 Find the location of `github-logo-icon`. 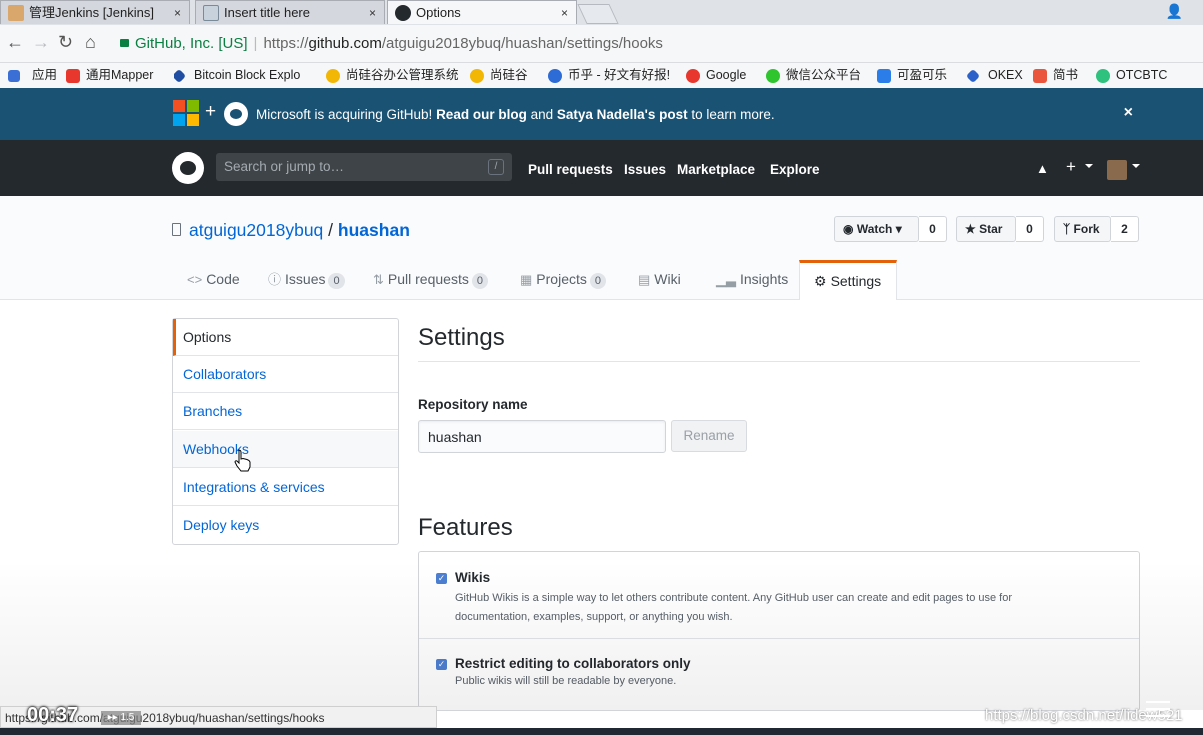

github-logo-icon is located at coordinates (188, 168).